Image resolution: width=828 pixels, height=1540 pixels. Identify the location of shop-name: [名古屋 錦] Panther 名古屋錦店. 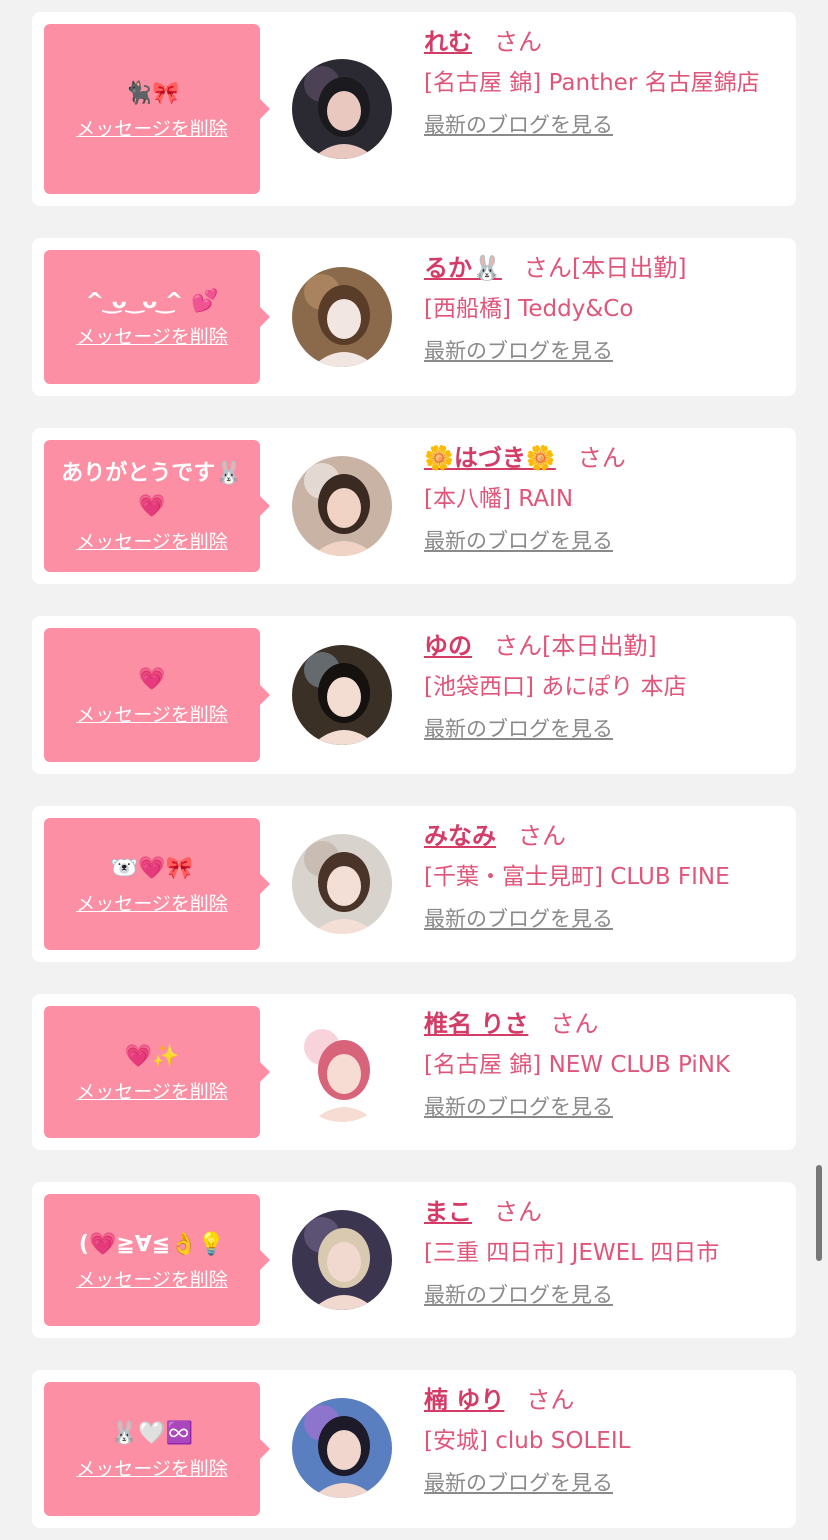
(592, 83).